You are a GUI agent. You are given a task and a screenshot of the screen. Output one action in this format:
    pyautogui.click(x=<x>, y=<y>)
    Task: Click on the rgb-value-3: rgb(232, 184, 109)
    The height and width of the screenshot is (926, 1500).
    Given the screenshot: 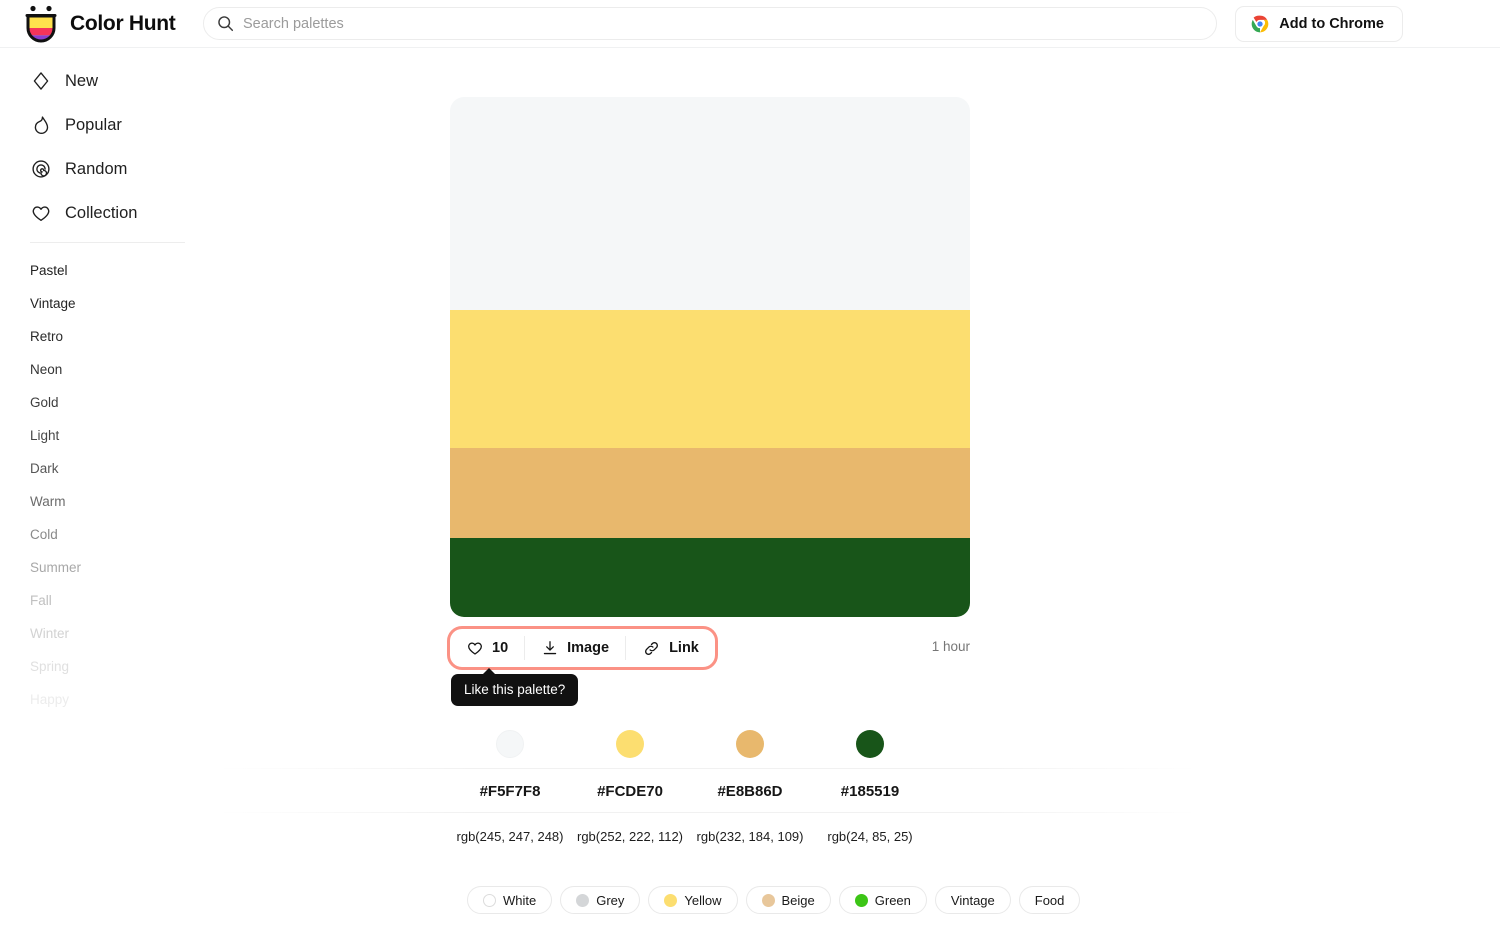 What is the action you would take?
    pyautogui.click(x=750, y=836)
    